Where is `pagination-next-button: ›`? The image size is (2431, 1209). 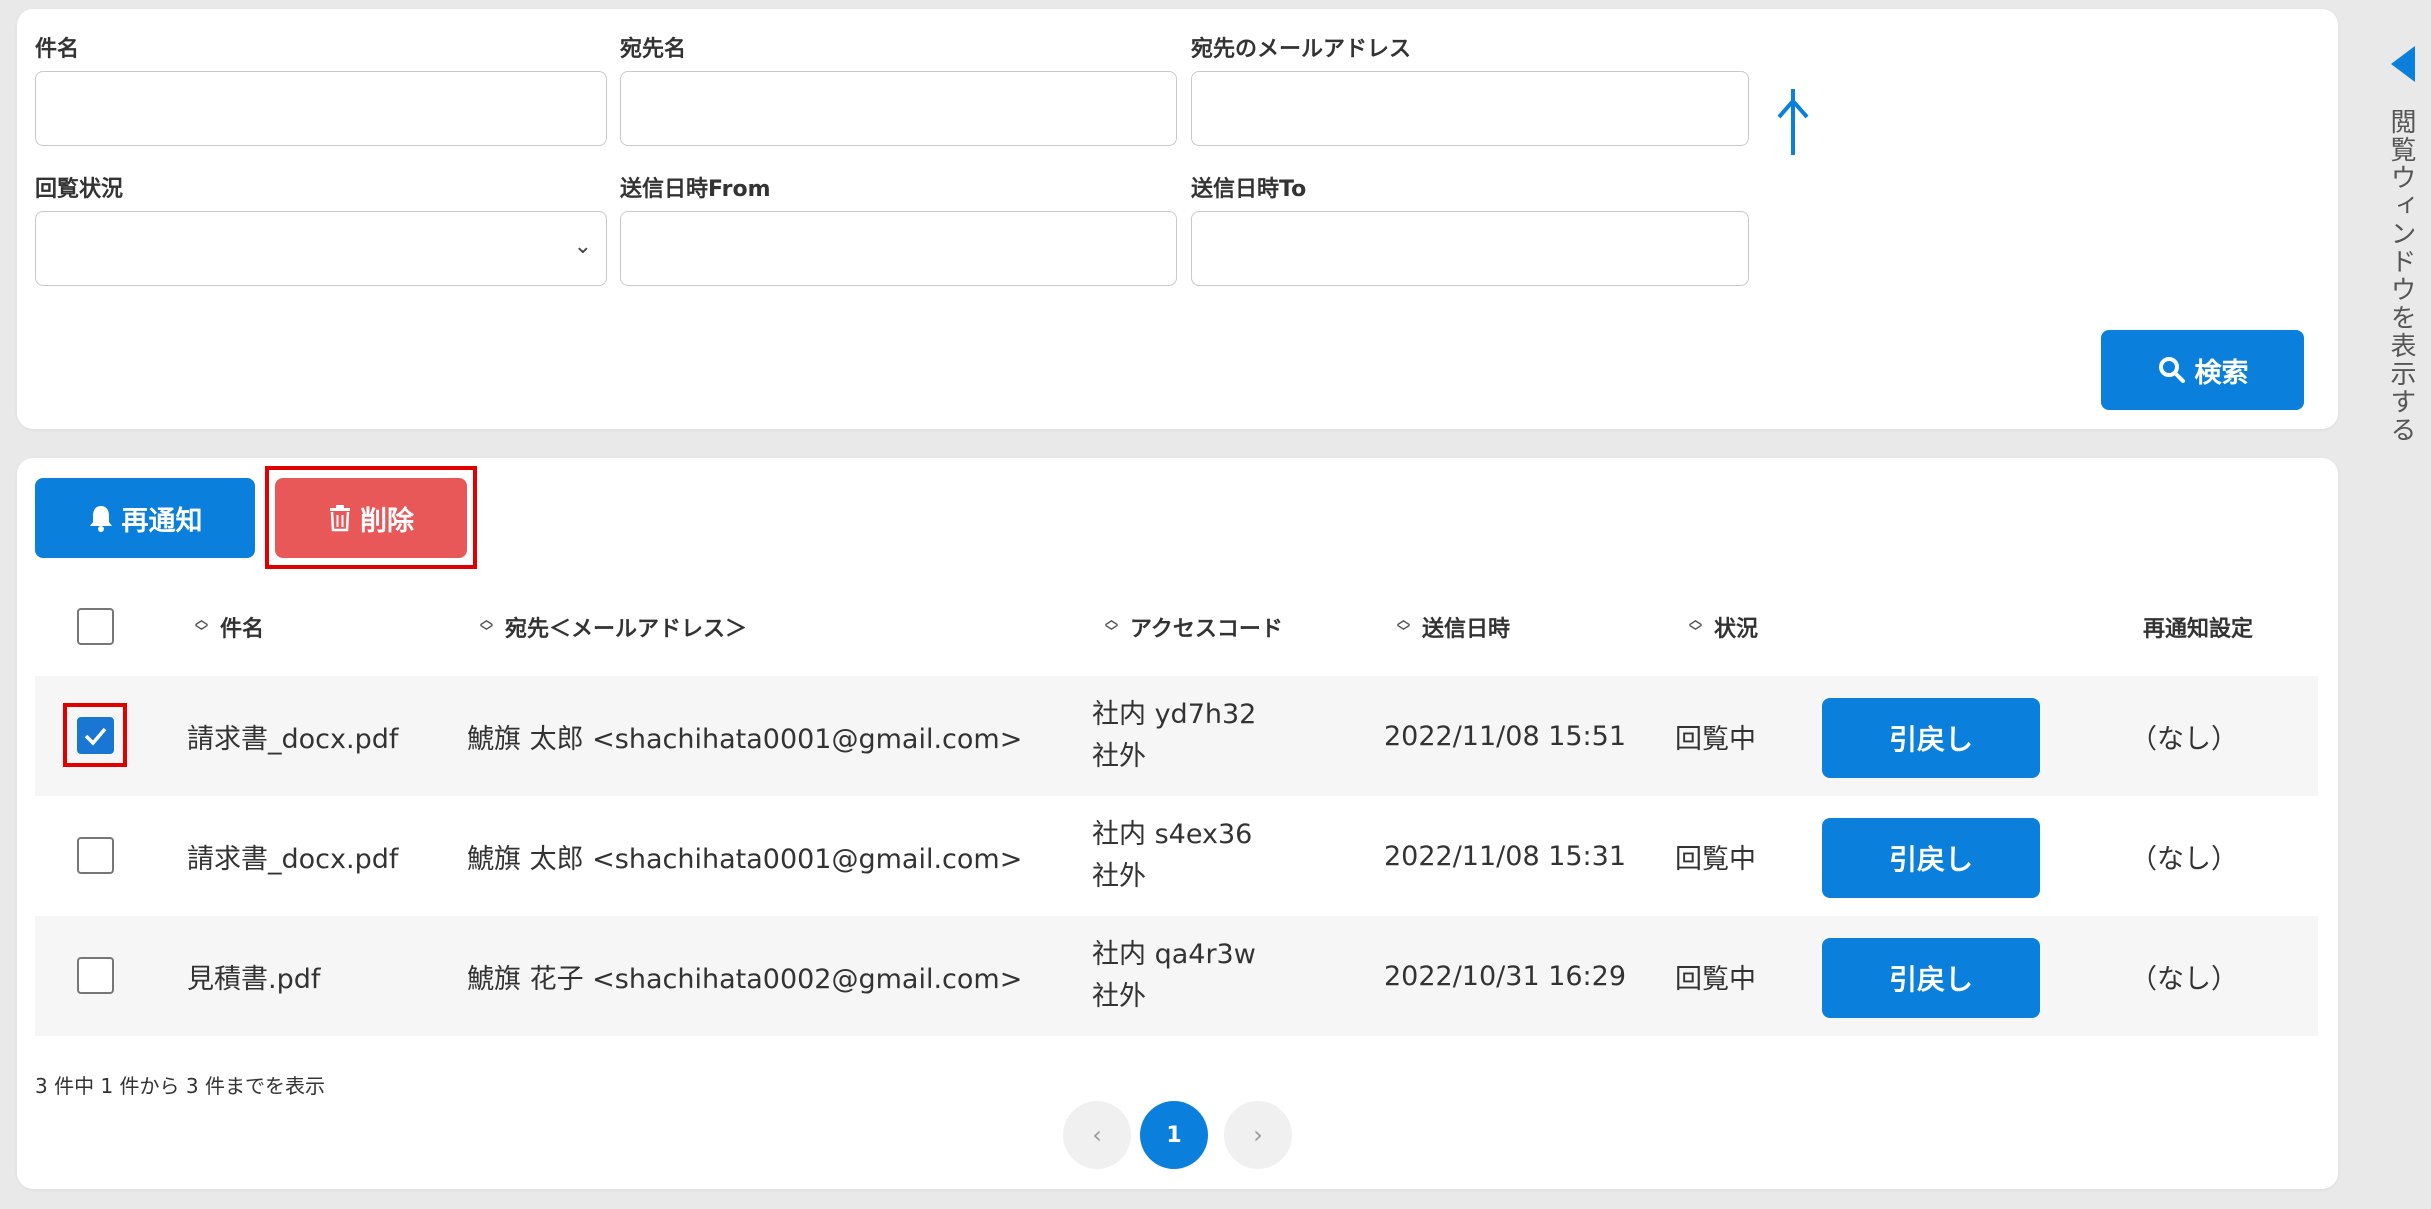
pagination-next-button: › is located at coordinates (1258, 1135).